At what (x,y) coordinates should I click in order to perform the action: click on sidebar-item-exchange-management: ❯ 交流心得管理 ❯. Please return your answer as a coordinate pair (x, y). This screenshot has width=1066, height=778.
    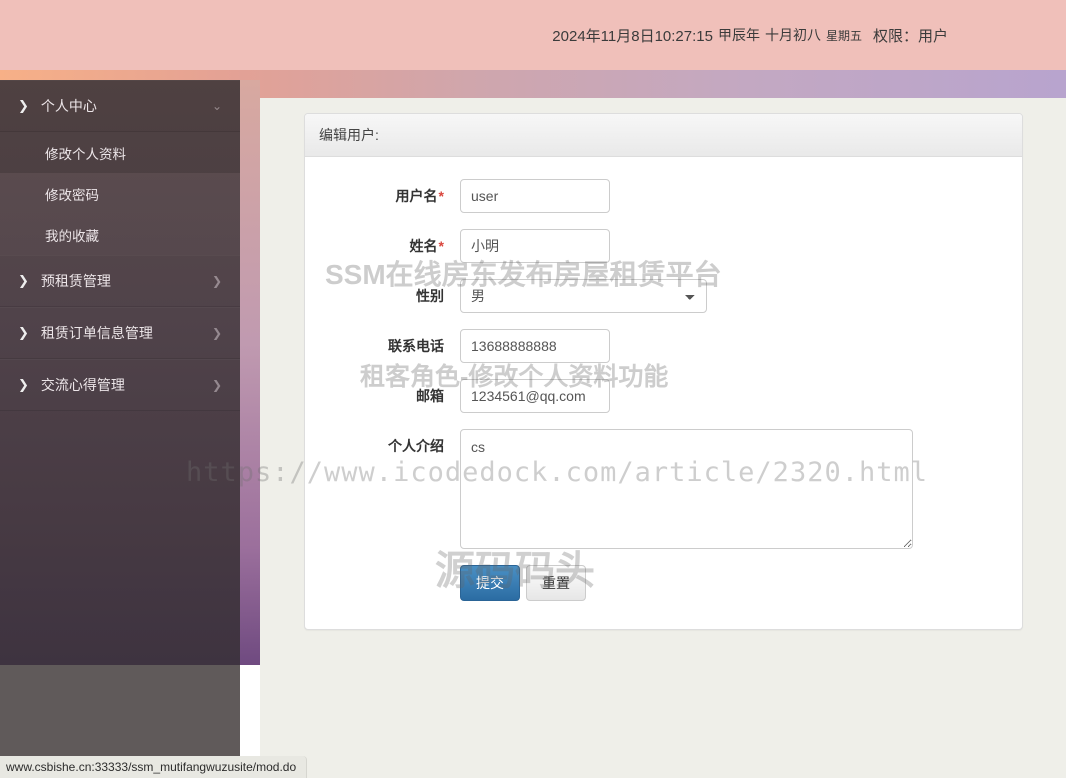
    Looking at the image, I should click on (120, 385).